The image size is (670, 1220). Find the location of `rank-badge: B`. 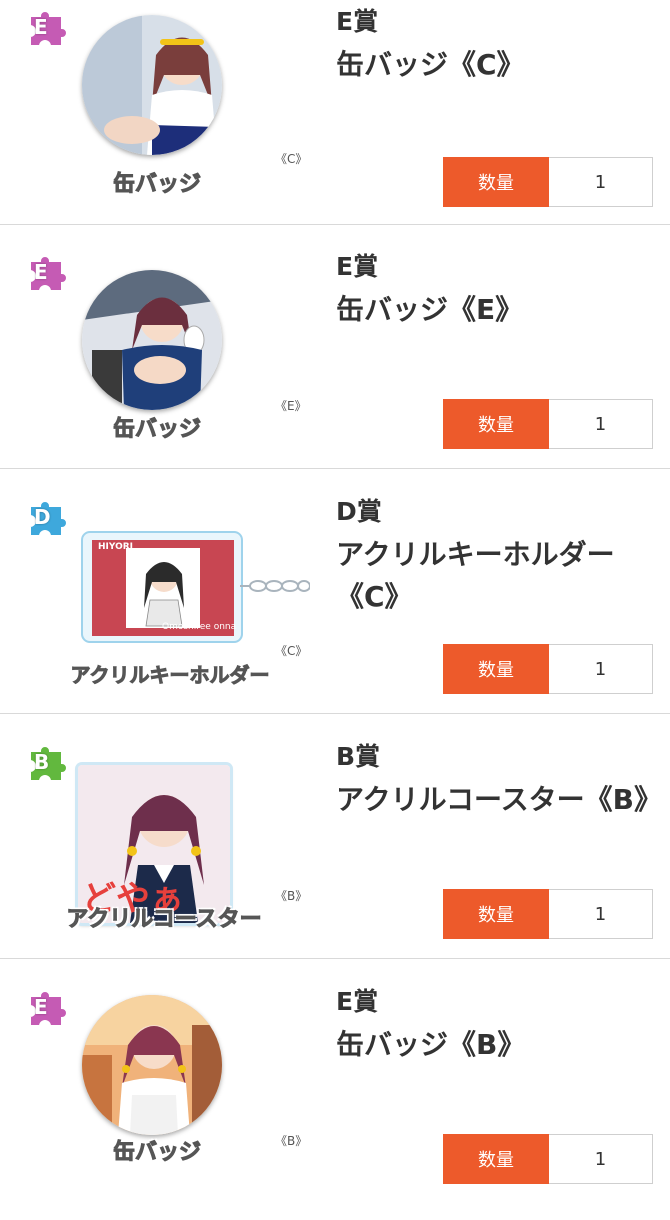

rank-badge: B is located at coordinates (47, 764).